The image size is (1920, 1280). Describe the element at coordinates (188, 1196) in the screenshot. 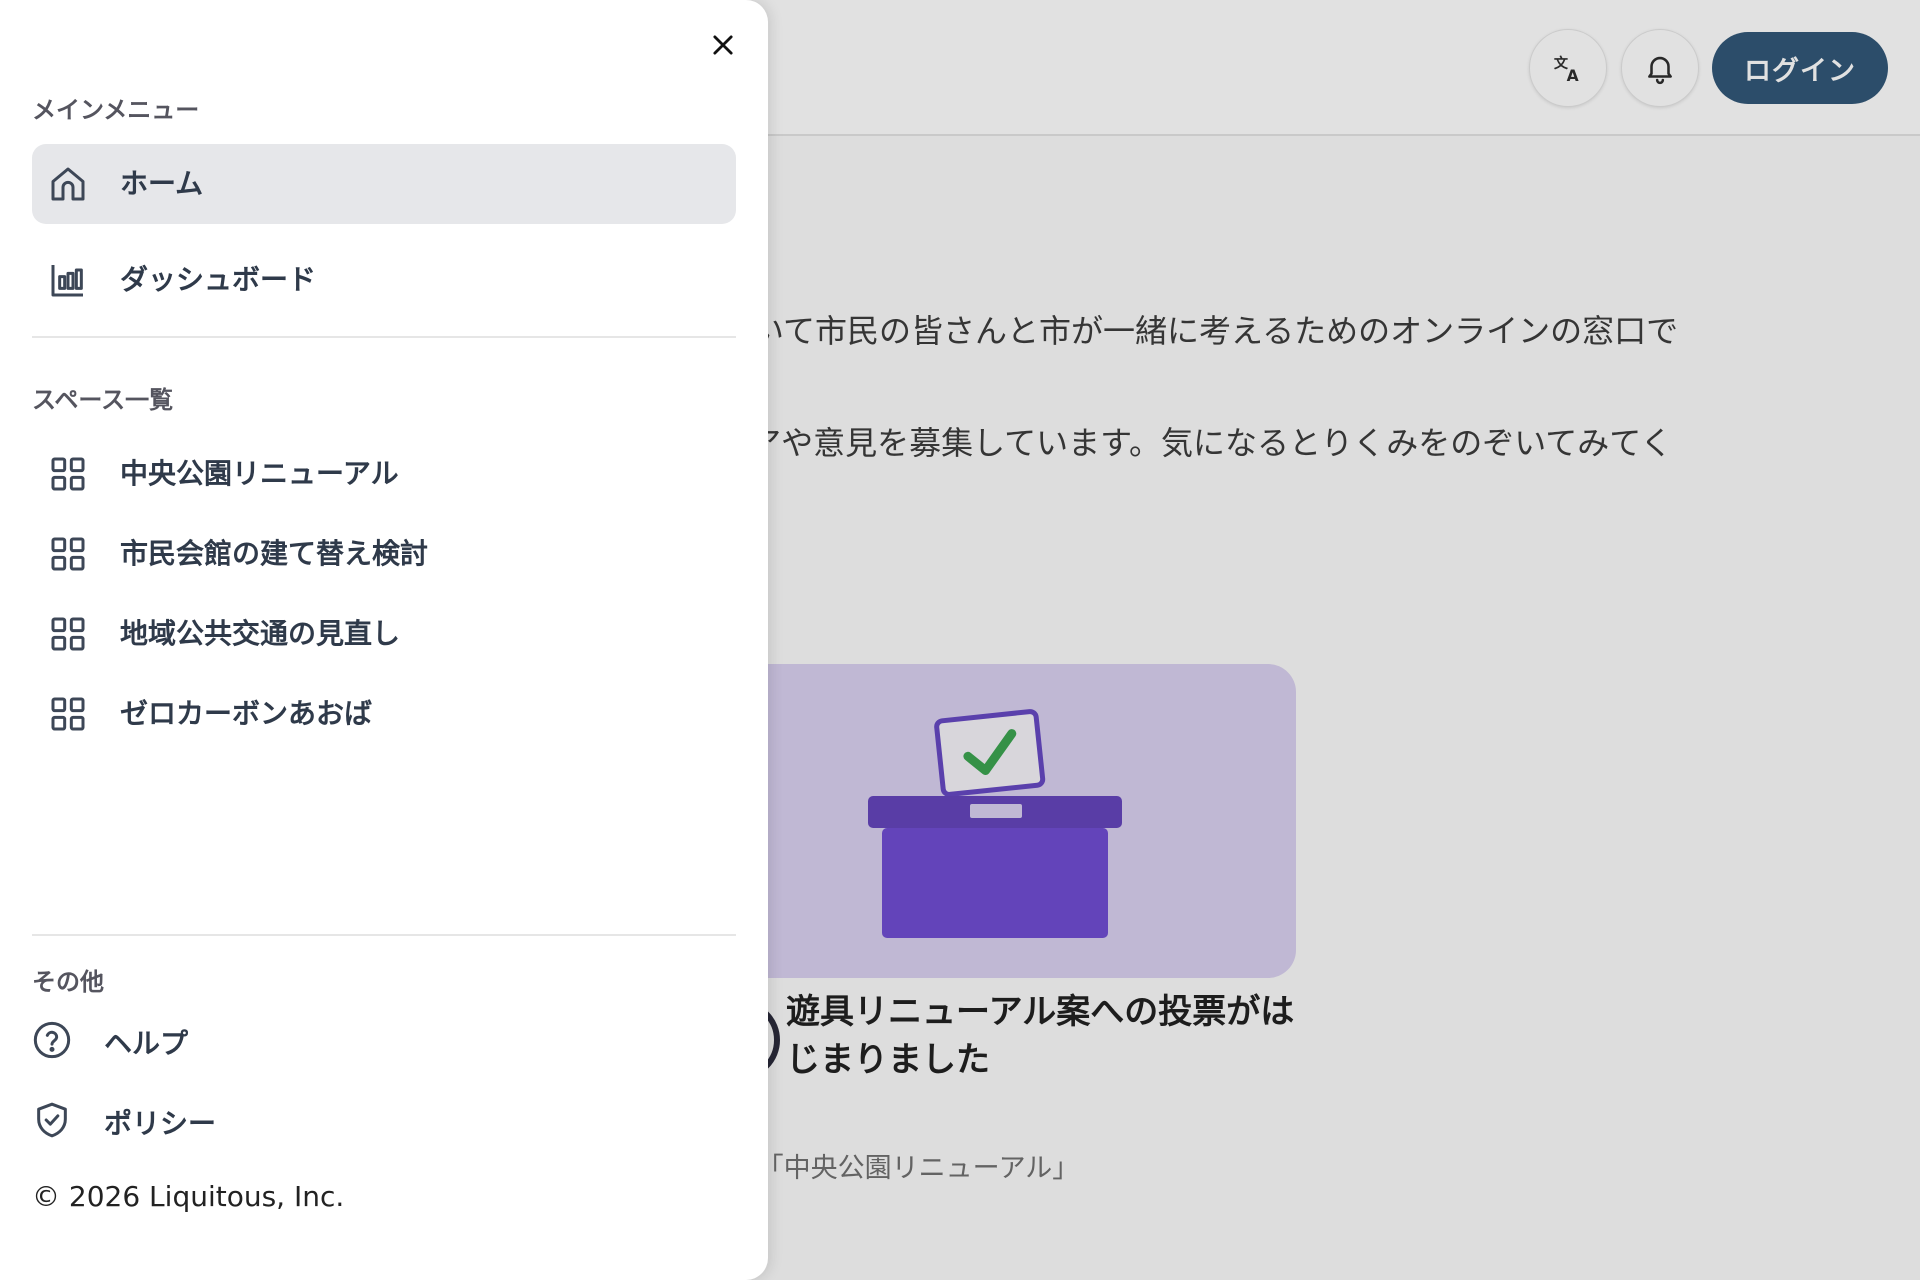

I see `copyright: © 2026 Liquitous, Inc.` at that location.